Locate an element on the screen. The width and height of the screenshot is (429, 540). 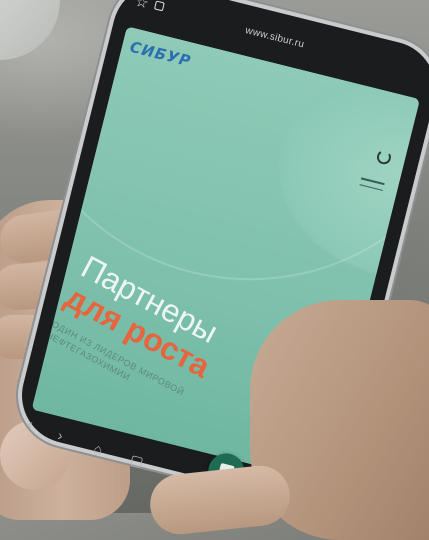
star-icon: ☆ is located at coordinates (141, 6).